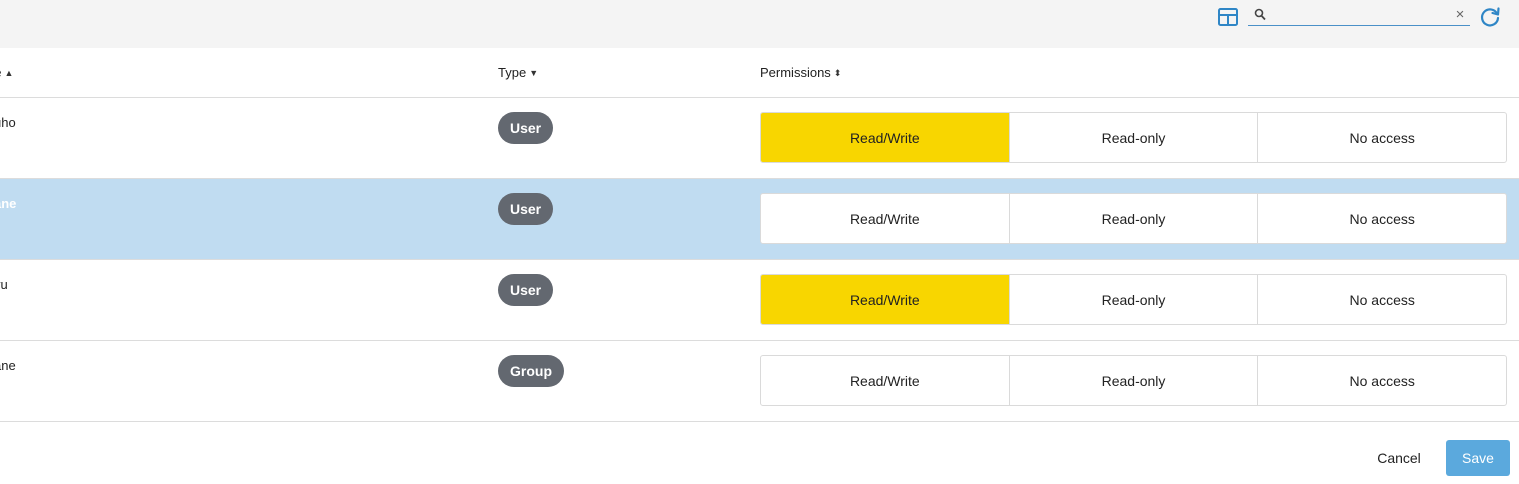 The height and width of the screenshot is (484, 1519). I want to click on grid-view-icon, so click(1228, 17).